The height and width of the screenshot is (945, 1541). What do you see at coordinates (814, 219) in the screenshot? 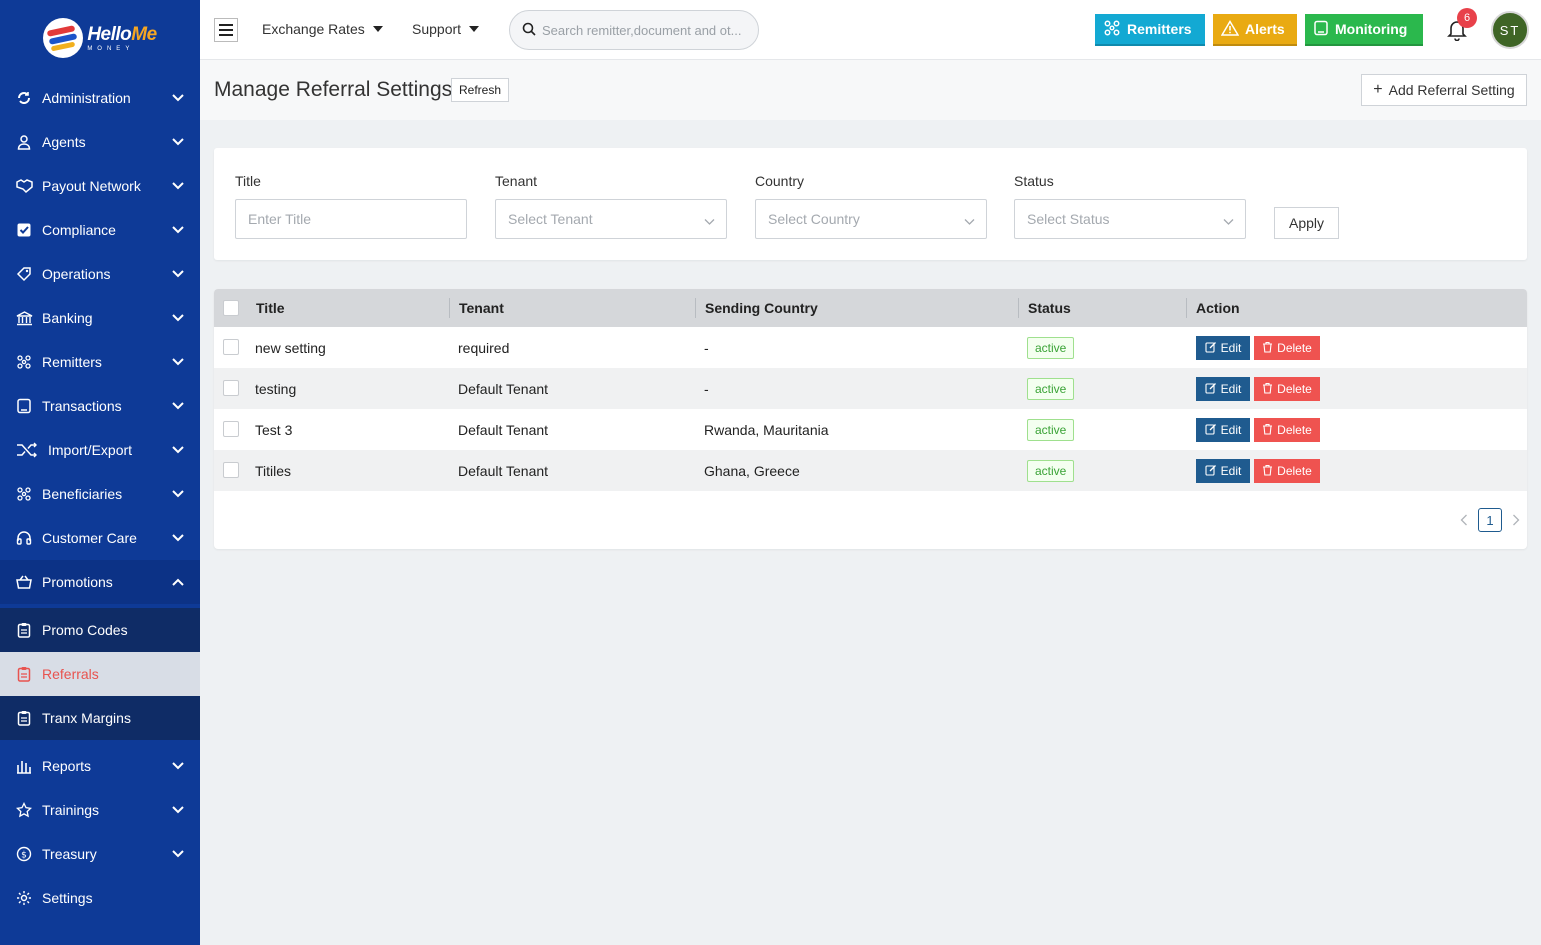
I see `country-select-placeholder: Select Country` at bounding box center [814, 219].